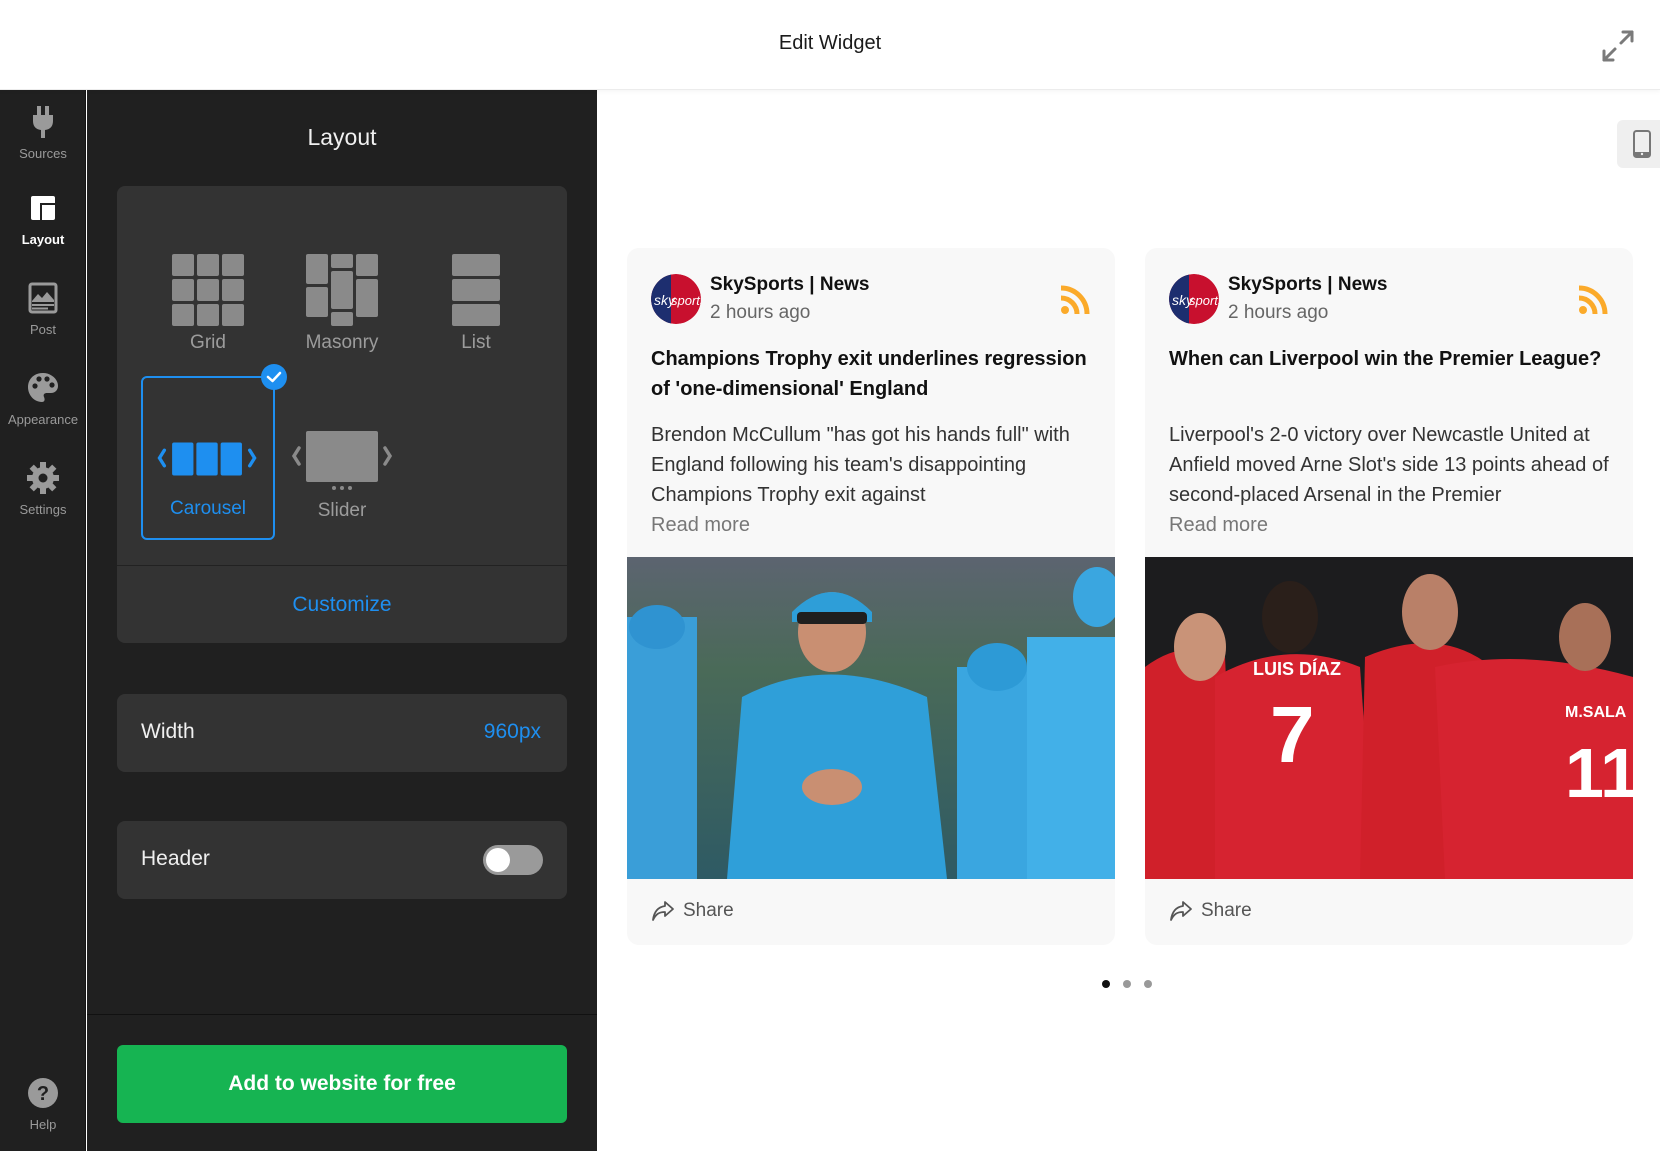  What do you see at coordinates (43, 239) in the screenshot?
I see `sidebar-item-label: Layout` at bounding box center [43, 239].